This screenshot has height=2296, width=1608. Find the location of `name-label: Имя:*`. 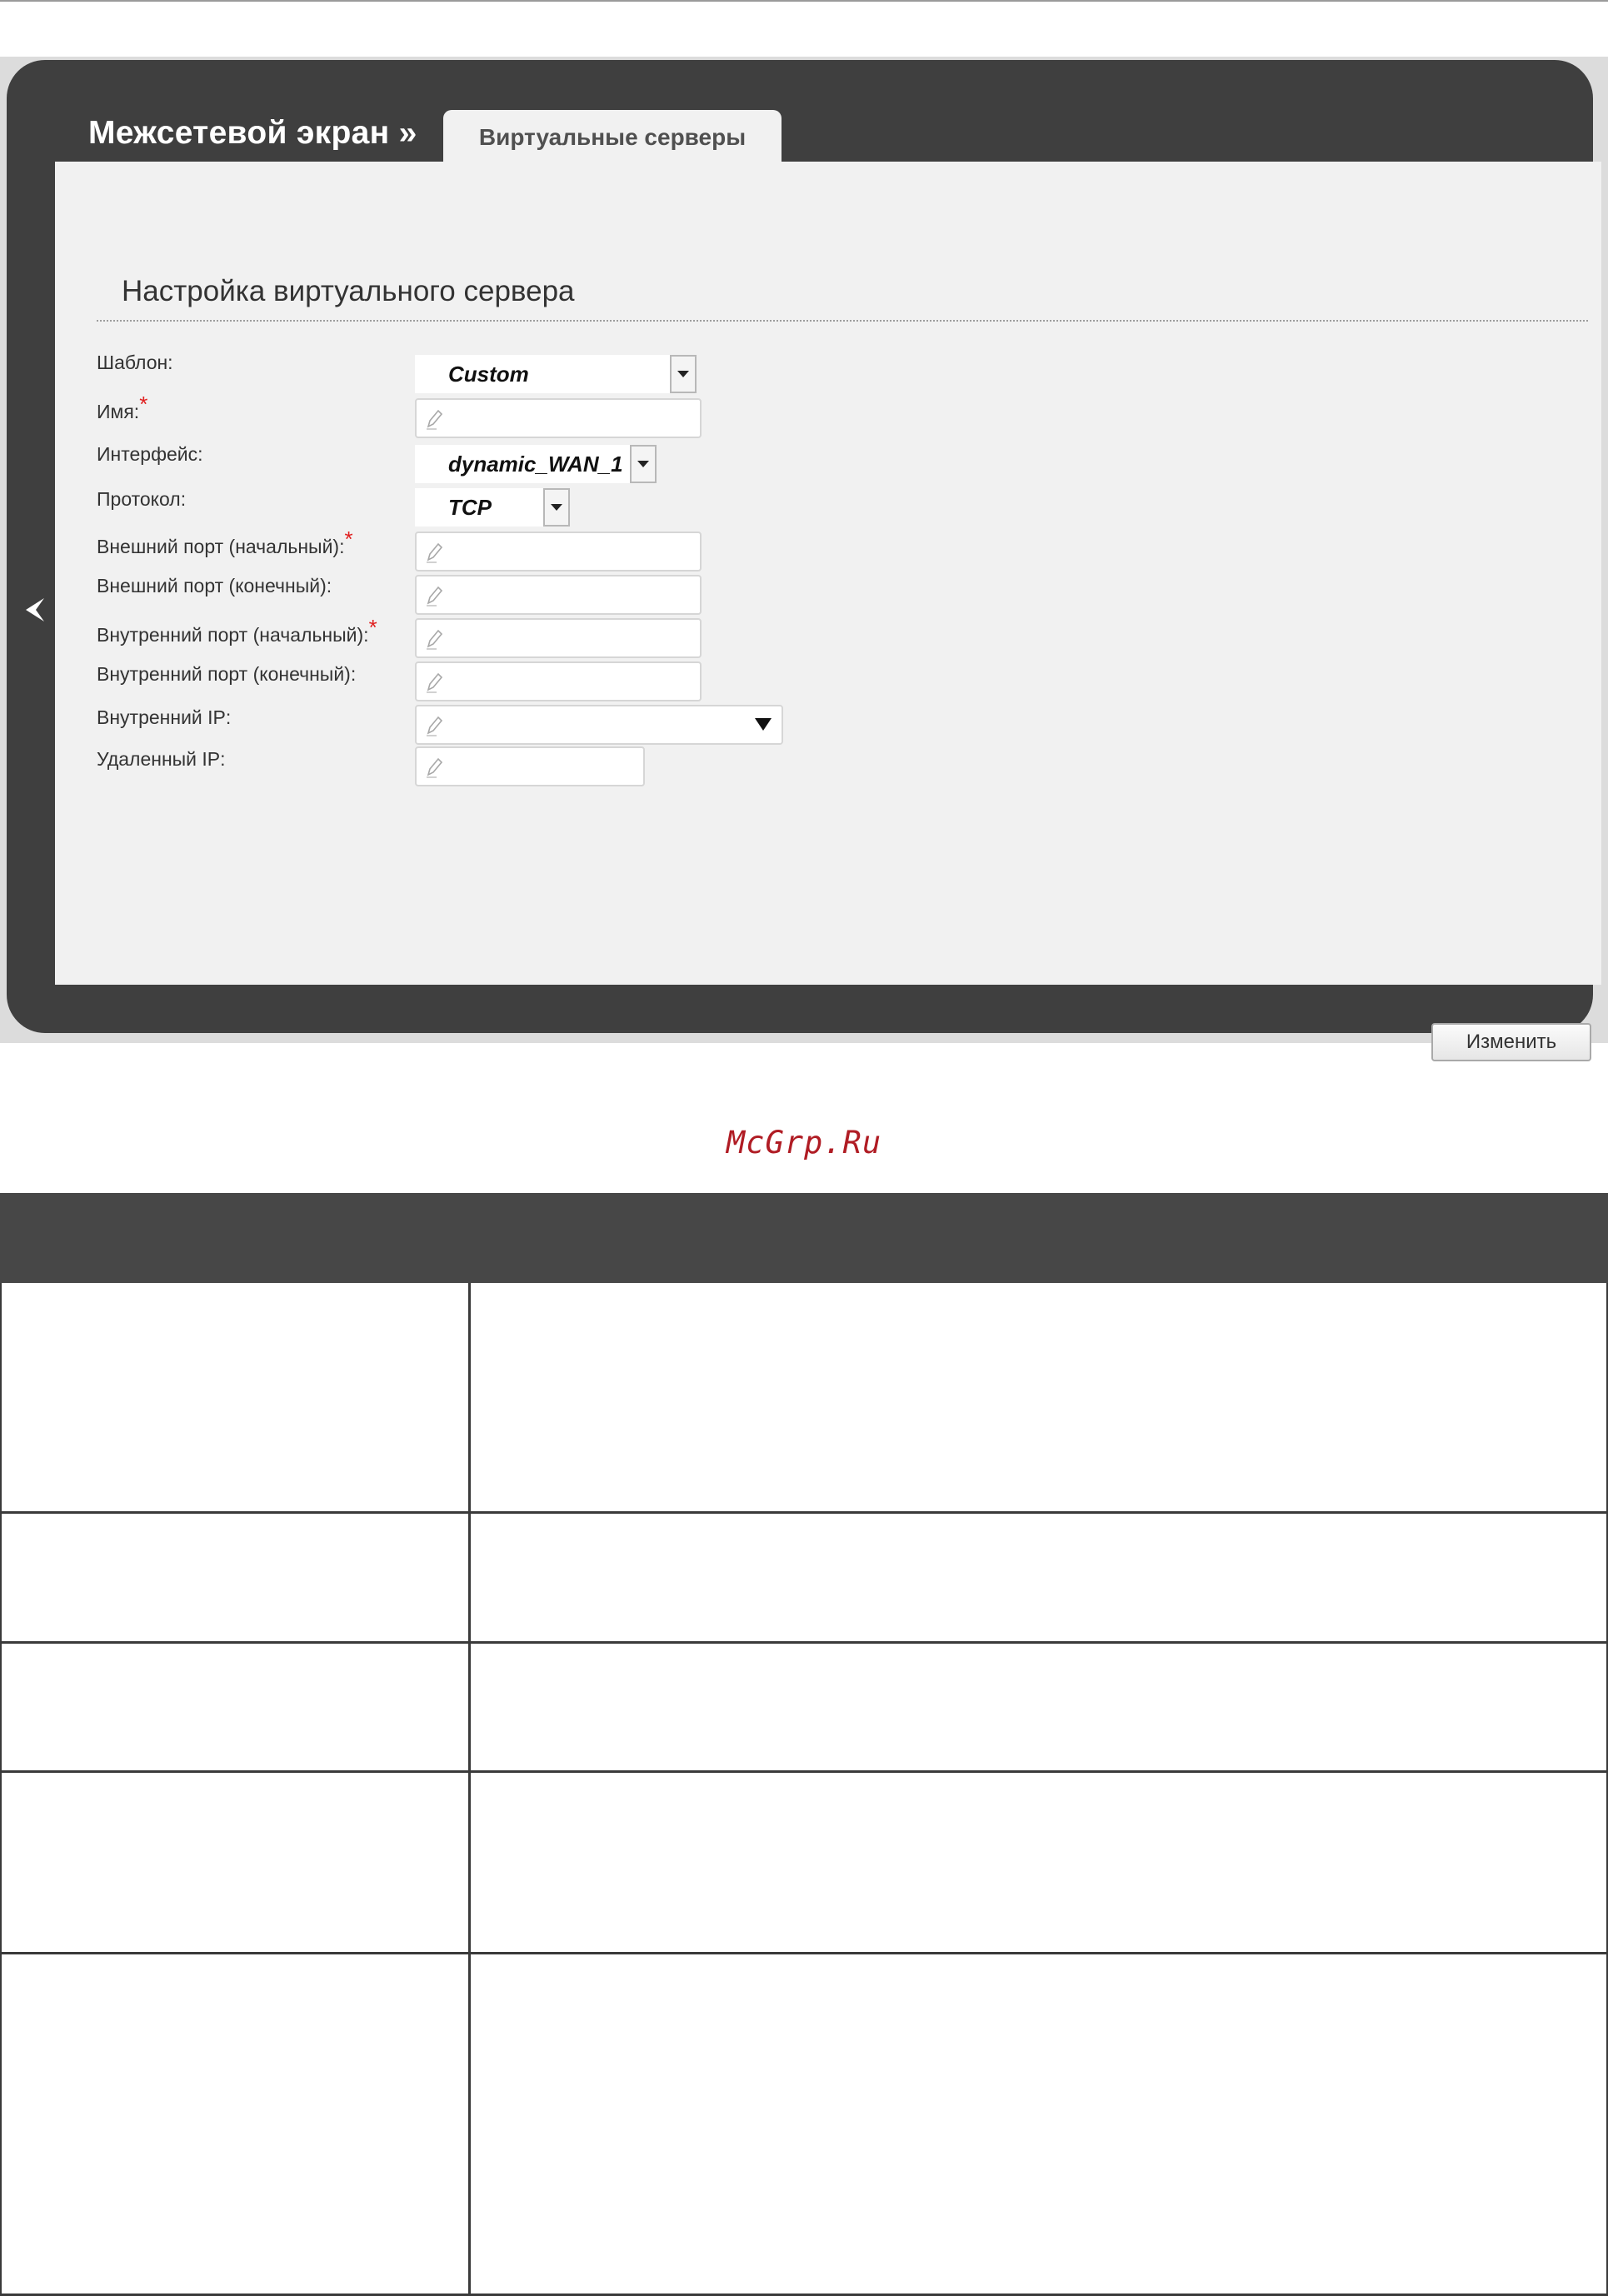

name-label: Имя:* is located at coordinates (122, 407).